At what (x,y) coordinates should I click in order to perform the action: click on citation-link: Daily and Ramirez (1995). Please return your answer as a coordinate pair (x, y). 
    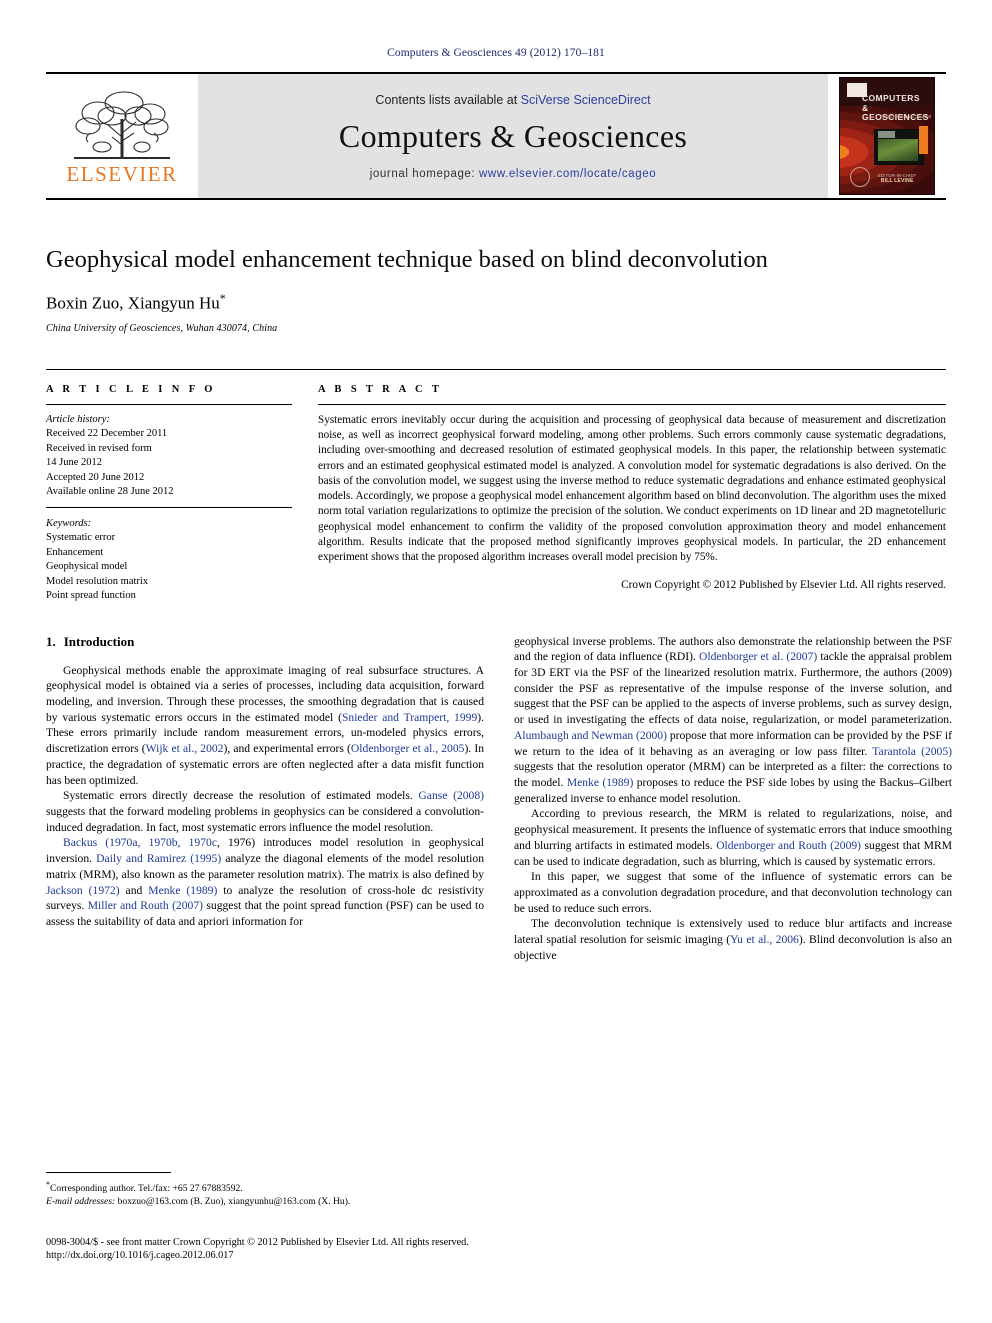
    Looking at the image, I should click on (158, 858).